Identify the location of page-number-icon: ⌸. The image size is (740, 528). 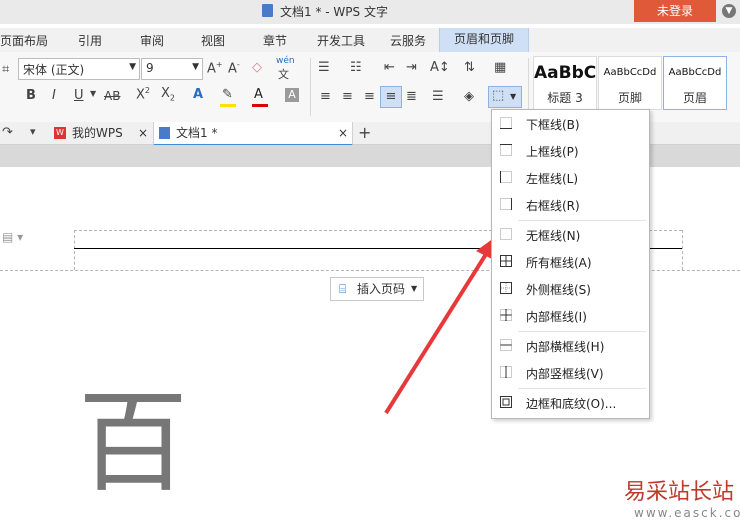
(343, 289).